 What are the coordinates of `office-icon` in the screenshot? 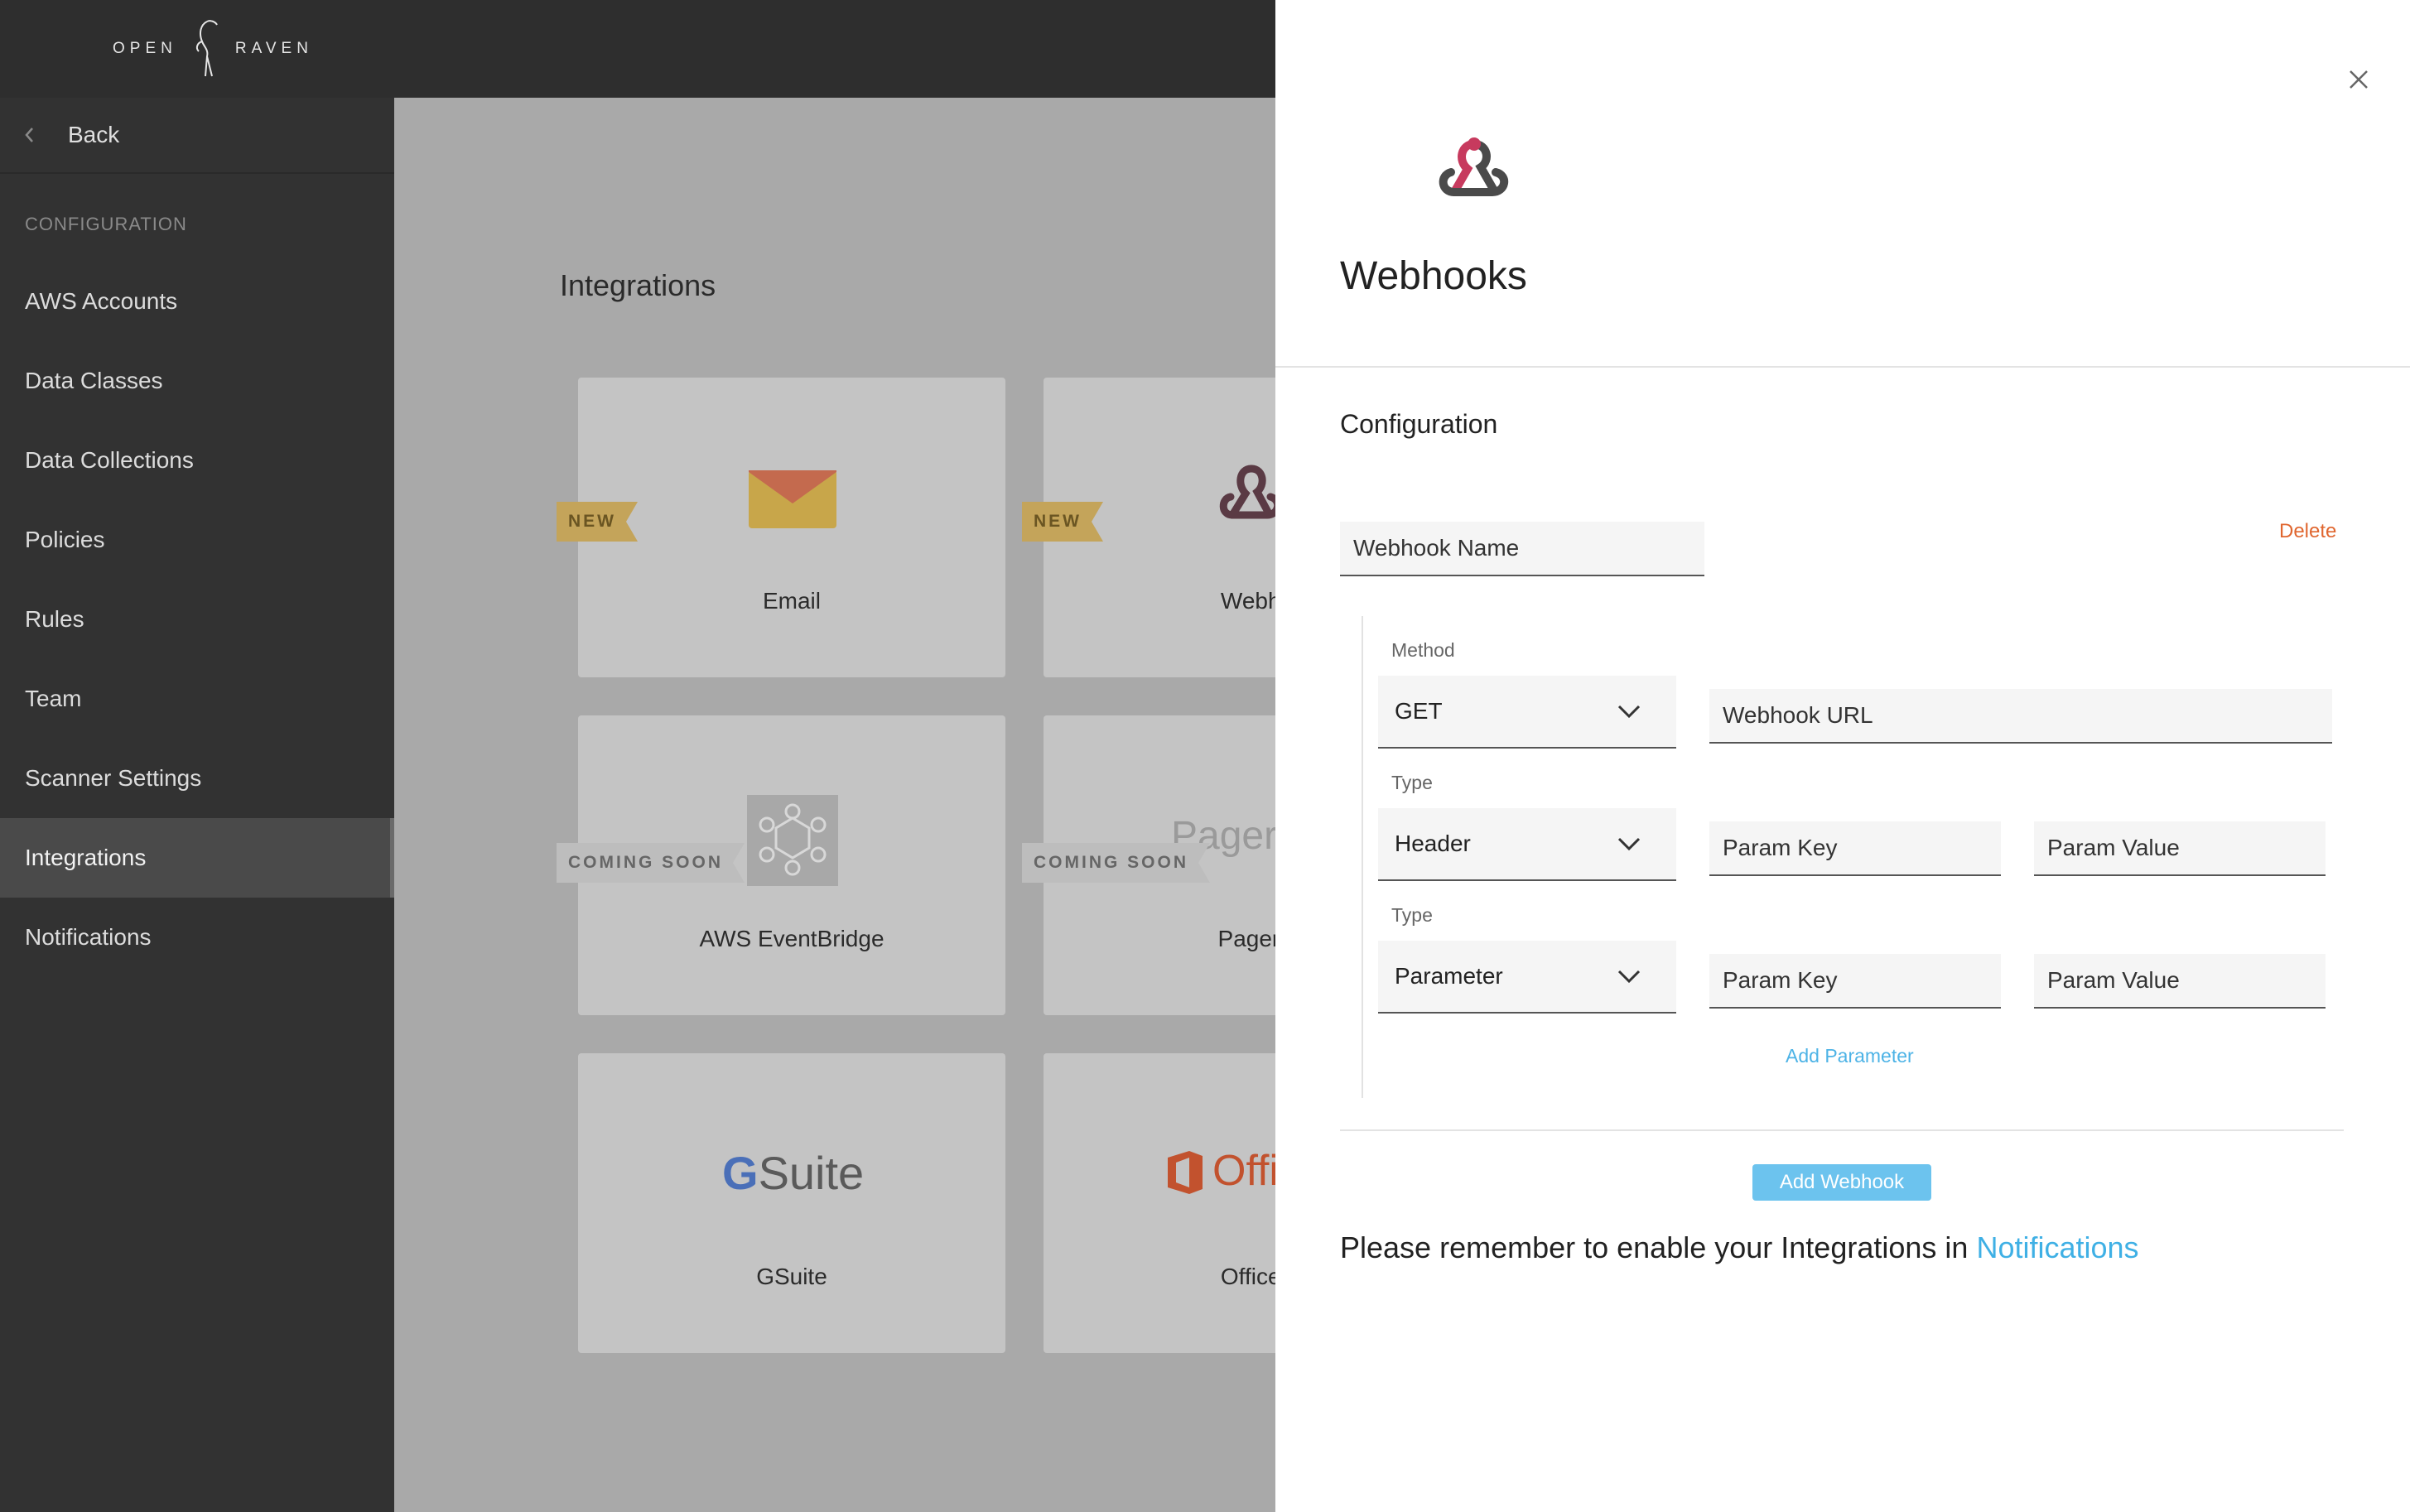 It's located at (1185, 1172).